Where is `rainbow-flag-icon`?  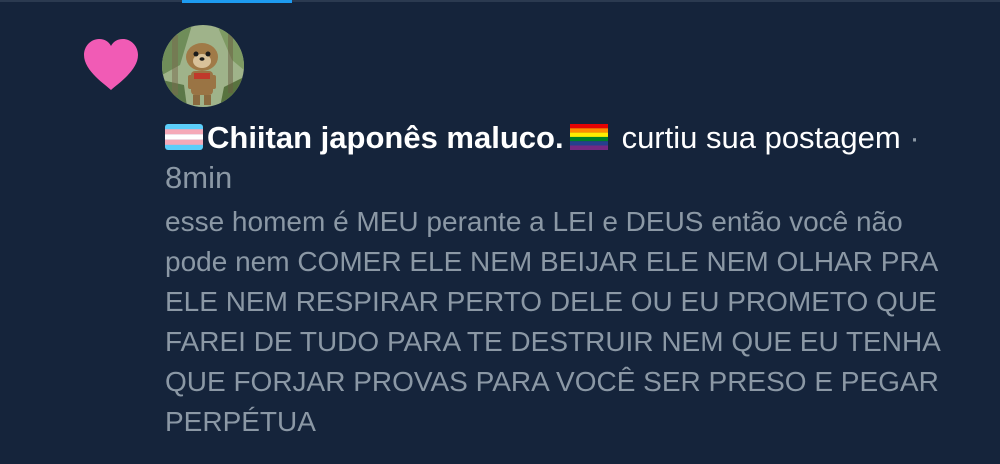 rainbow-flag-icon is located at coordinates (588, 137).